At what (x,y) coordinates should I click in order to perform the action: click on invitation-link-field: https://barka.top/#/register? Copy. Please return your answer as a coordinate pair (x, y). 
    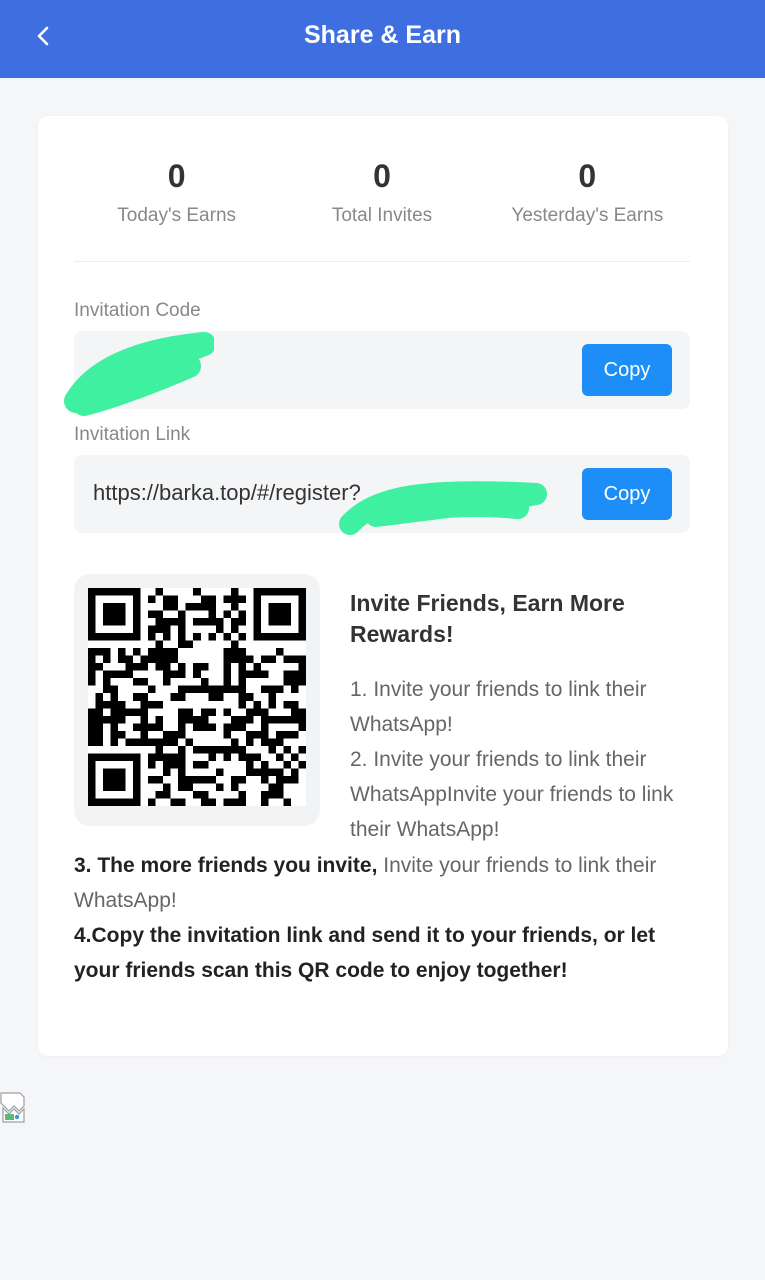
    Looking at the image, I should click on (382, 494).